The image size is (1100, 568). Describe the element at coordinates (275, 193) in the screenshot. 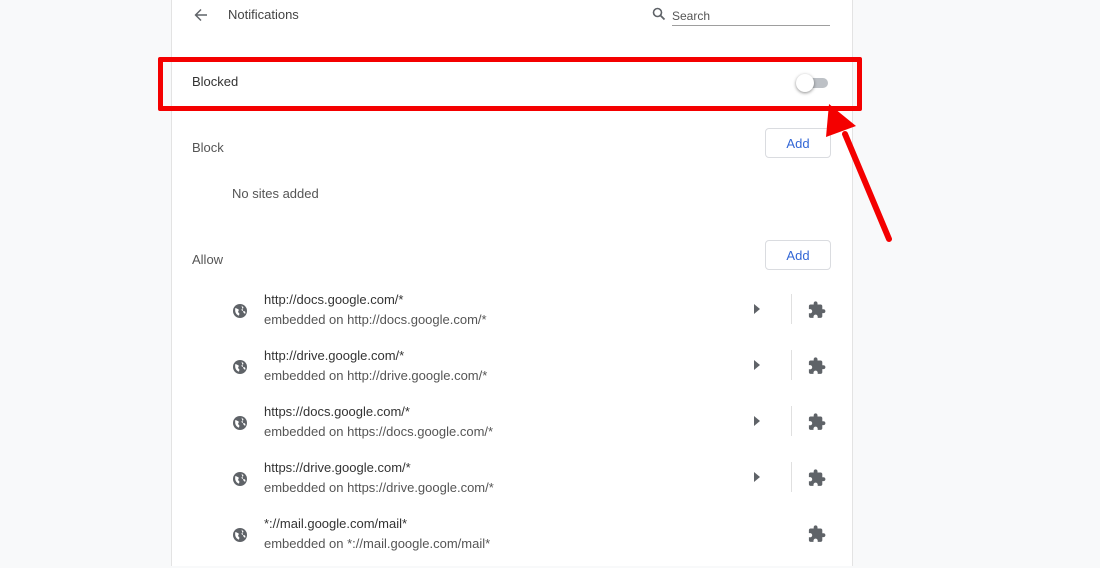

I see `block-empty-text: No sites added` at that location.